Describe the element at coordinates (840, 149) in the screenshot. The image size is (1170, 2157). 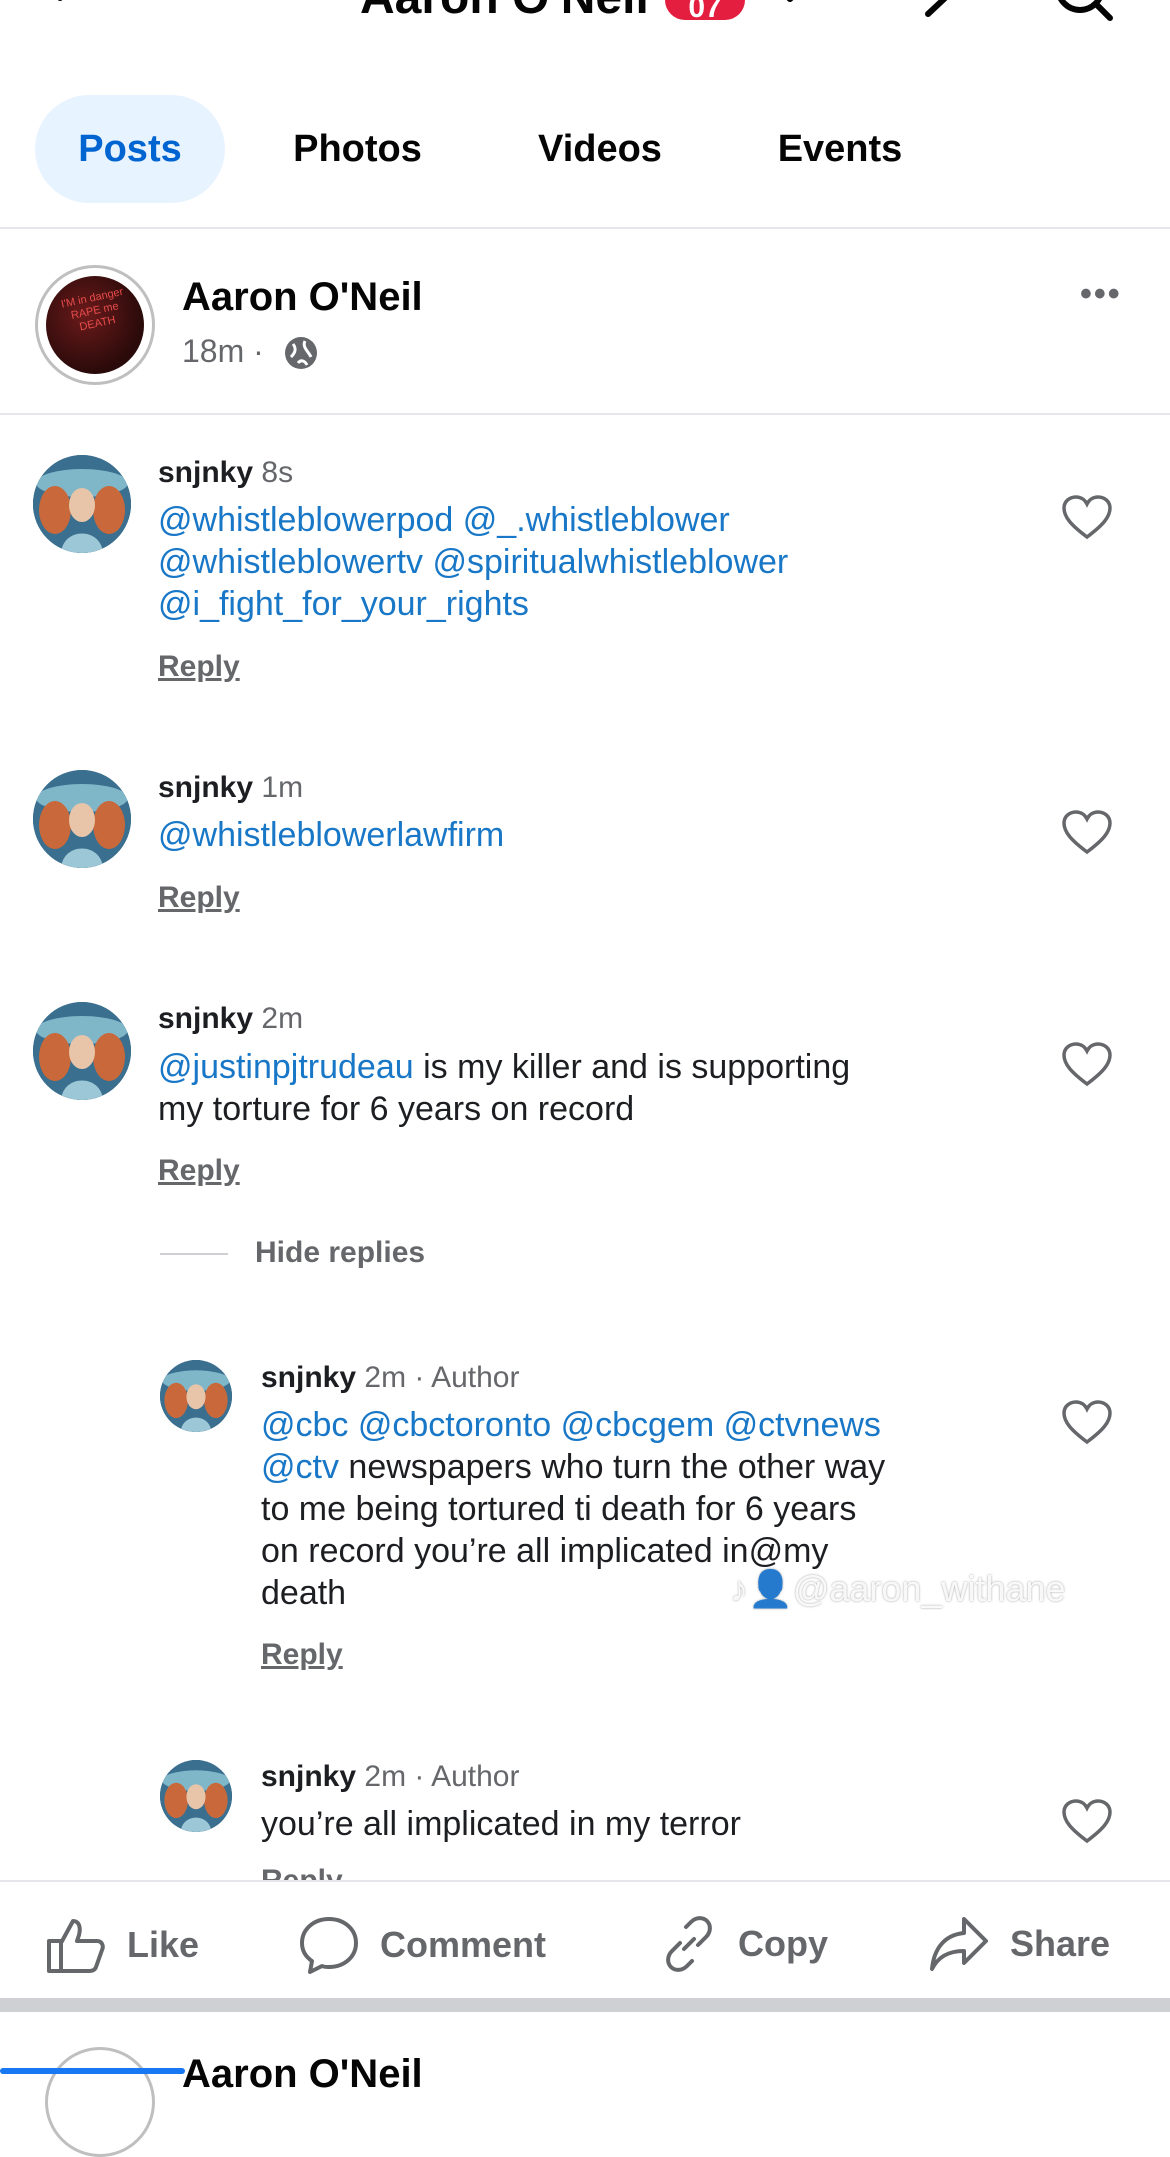
I see `tab-events: Events` at that location.